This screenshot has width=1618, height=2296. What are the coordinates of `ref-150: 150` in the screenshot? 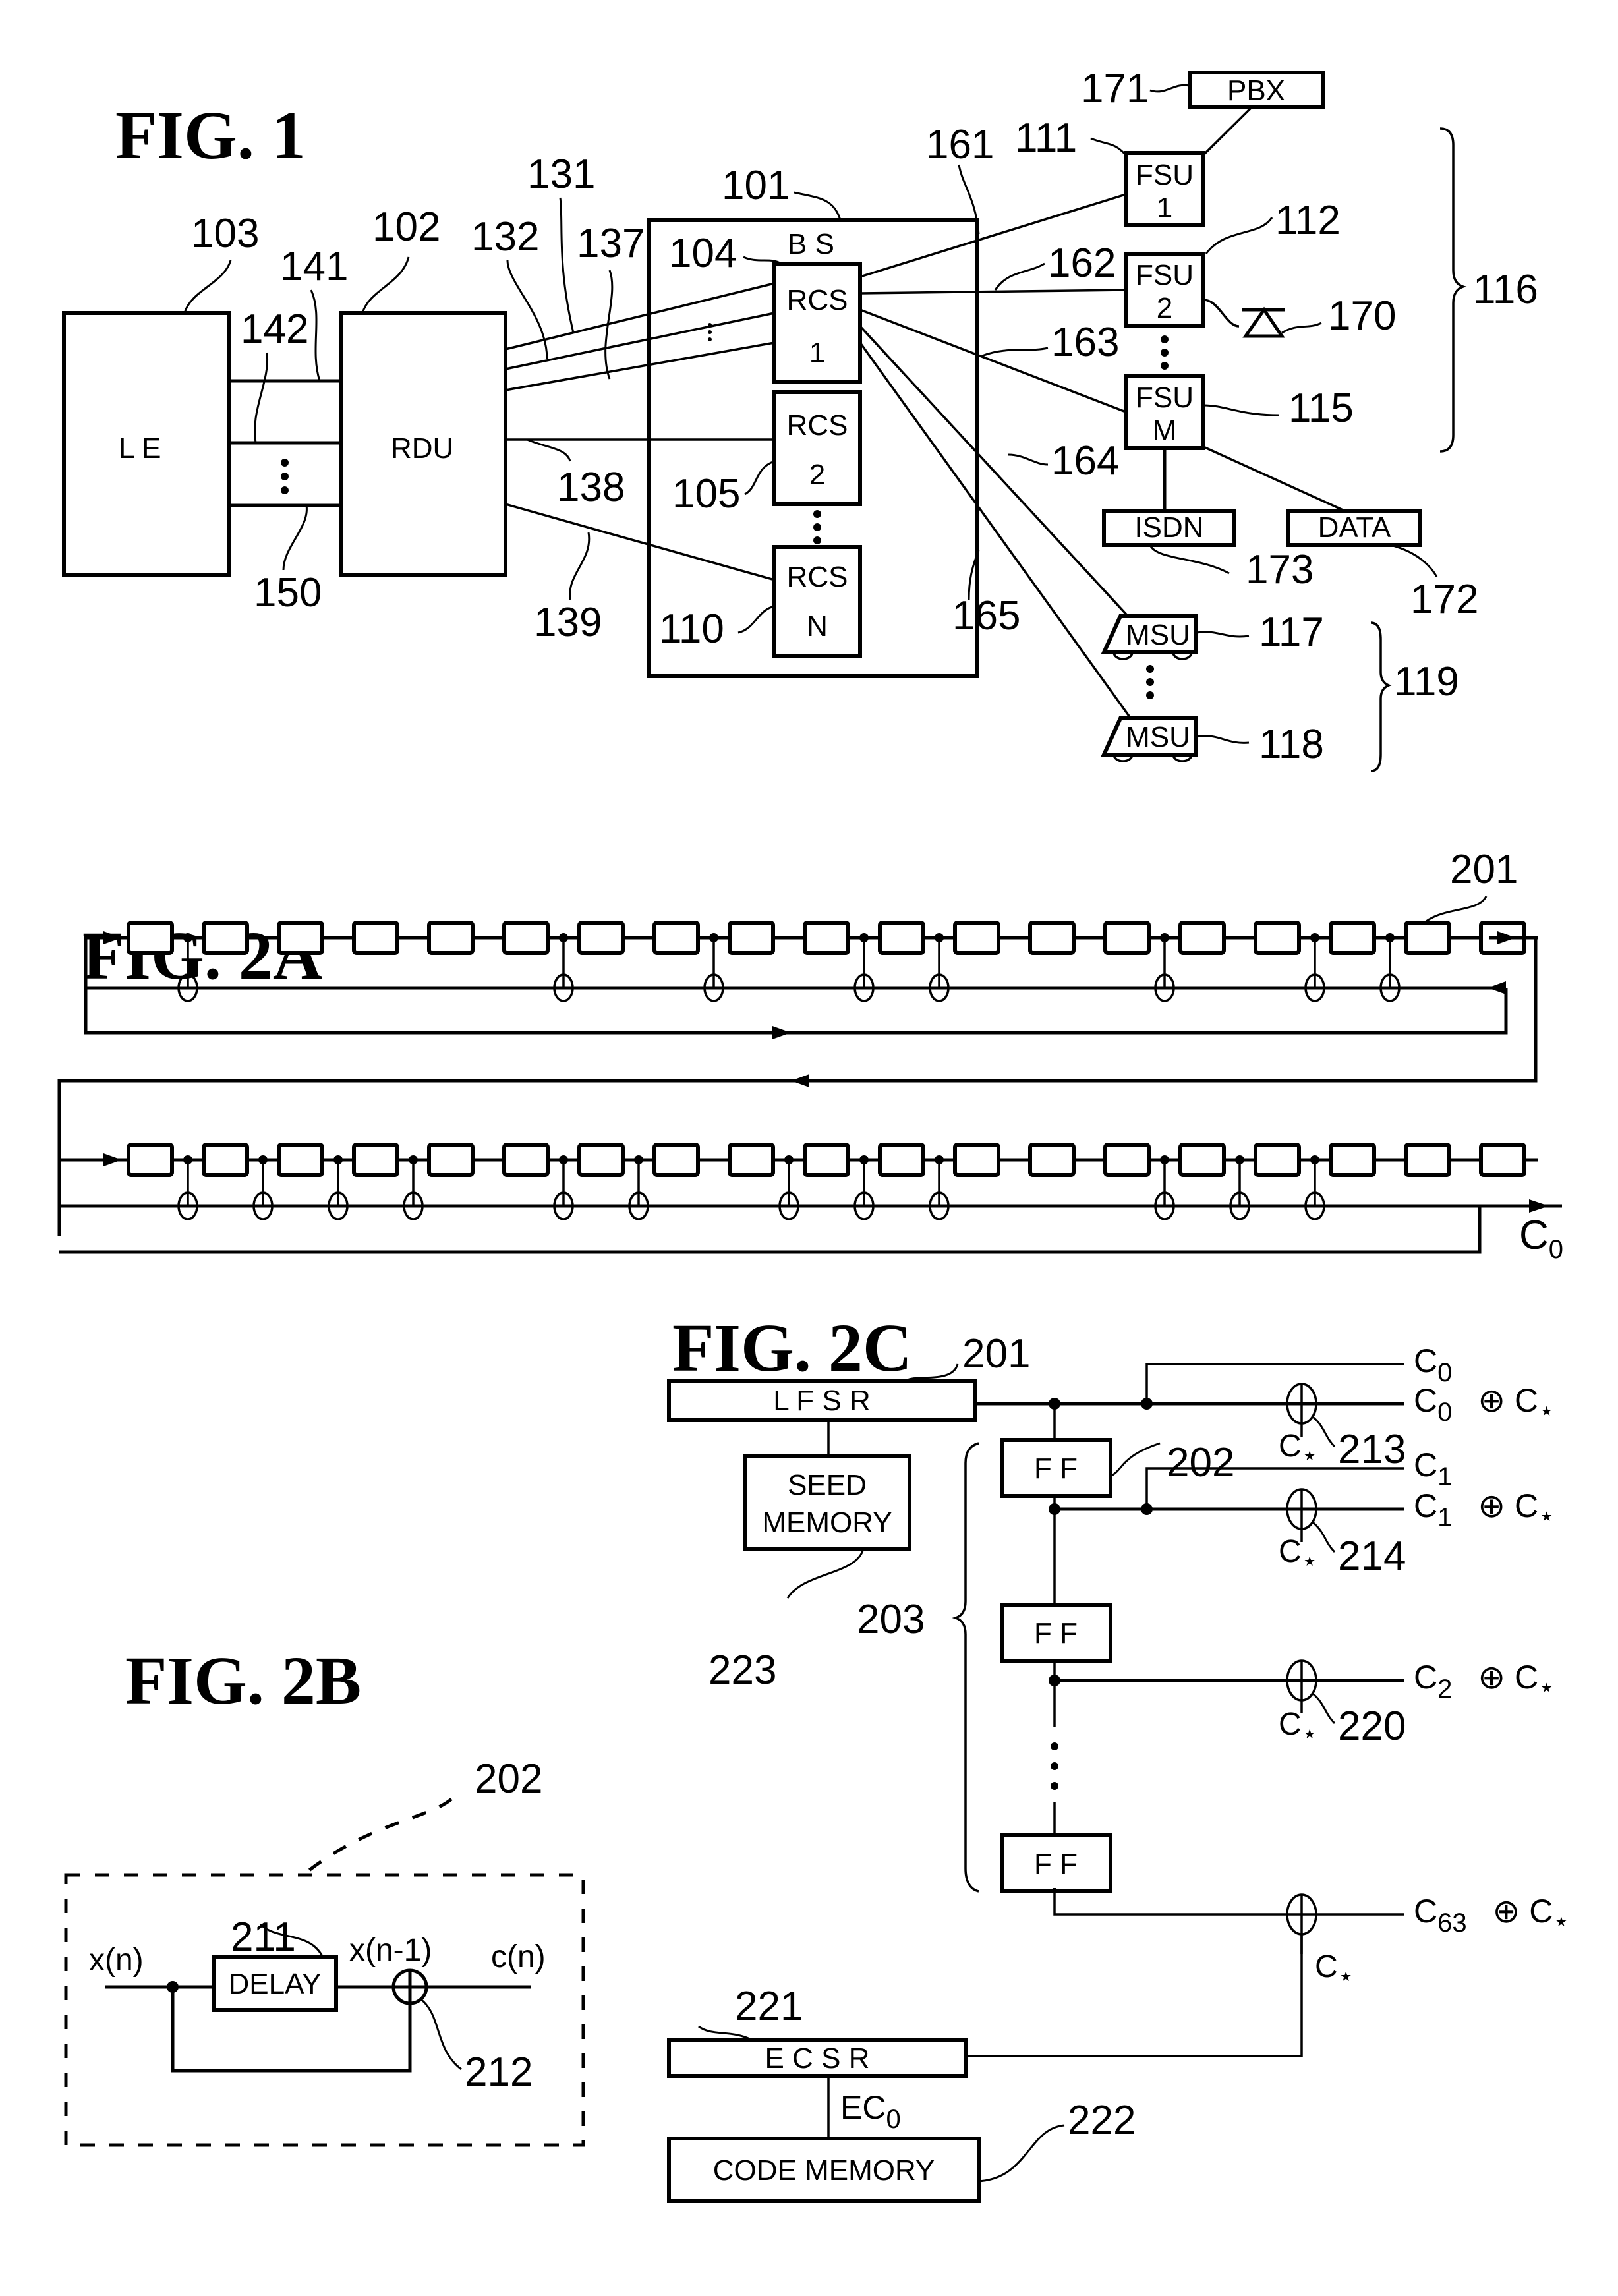 It's located at (288, 593).